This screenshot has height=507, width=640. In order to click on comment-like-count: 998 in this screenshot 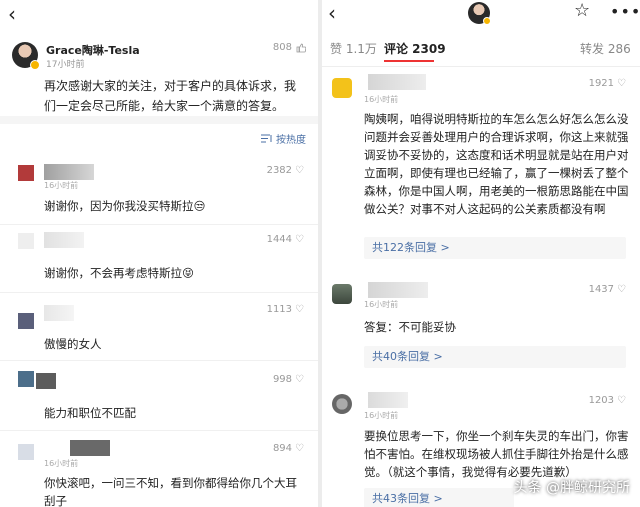, I will do `click(282, 379)`.